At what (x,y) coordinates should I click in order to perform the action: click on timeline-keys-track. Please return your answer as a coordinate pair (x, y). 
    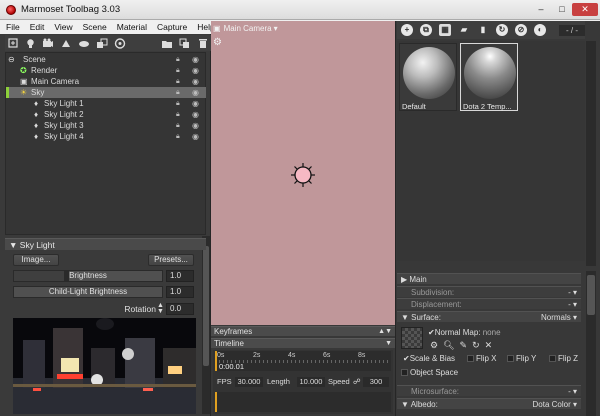
    Looking at the image, I should click on (303, 402).